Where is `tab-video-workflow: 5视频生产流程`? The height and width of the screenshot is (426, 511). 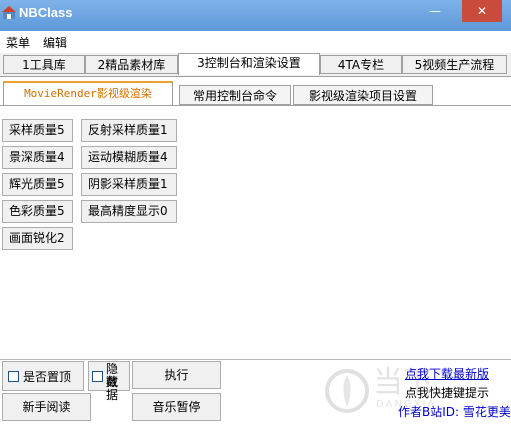
tab-video-workflow: 5视频生产流程 is located at coordinates (454, 64).